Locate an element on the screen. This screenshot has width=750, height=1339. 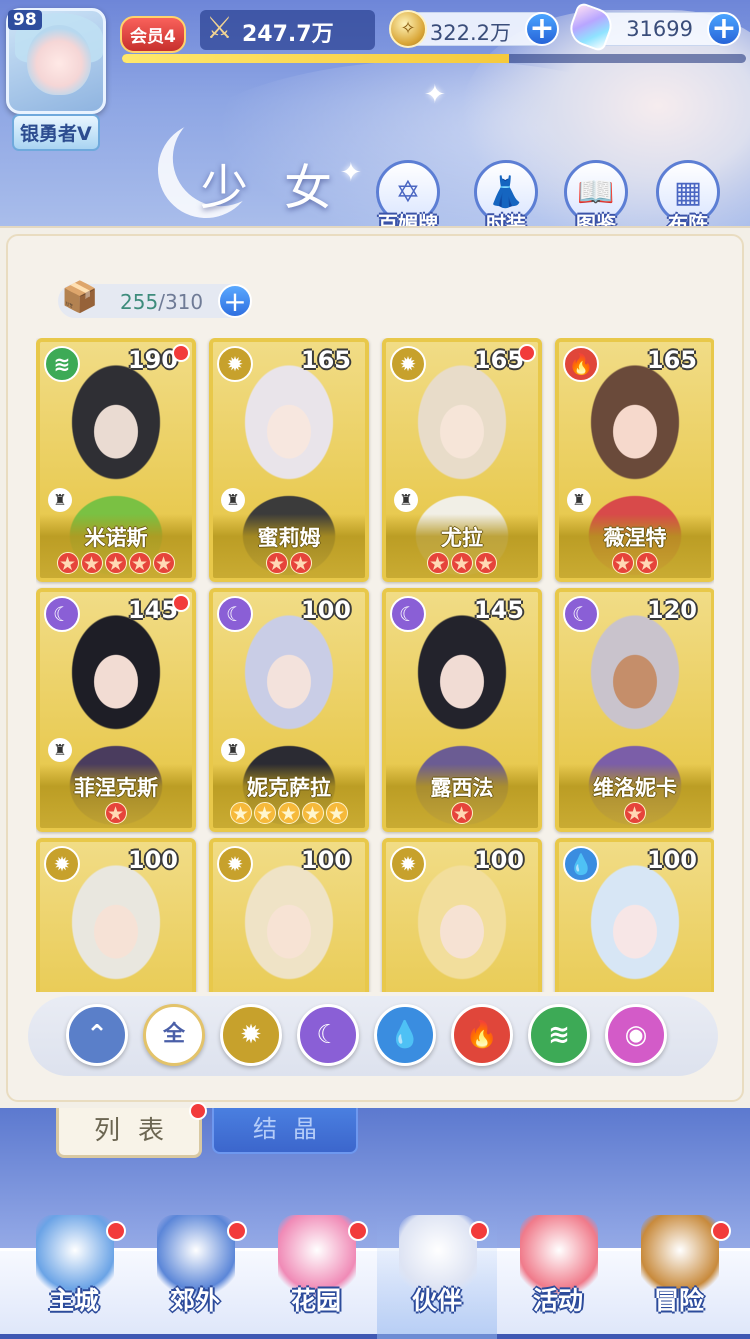
character-card: ☾ 120 维洛妮卡 ★ is located at coordinates (634, 710).